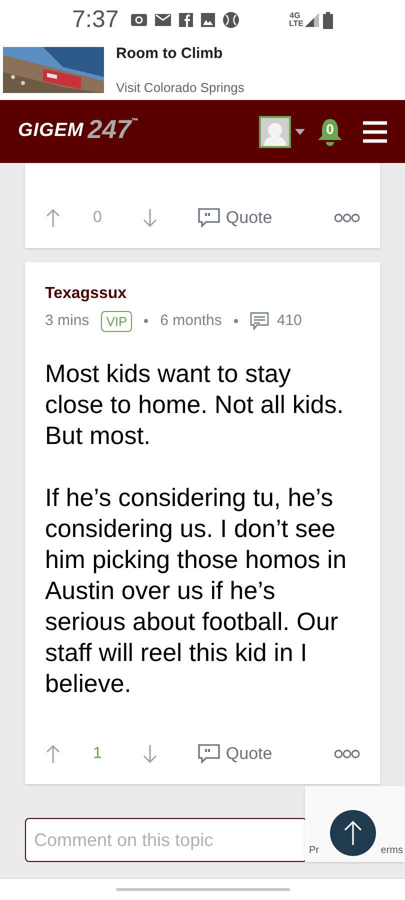 The image size is (405, 900). What do you see at coordinates (328, 20) in the screenshot?
I see `battery-icon` at bounding box center [328, 20].